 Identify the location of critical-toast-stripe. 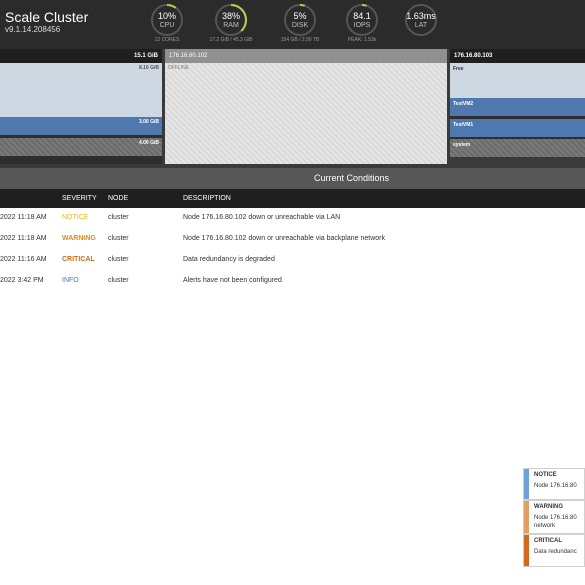
(526, 550).